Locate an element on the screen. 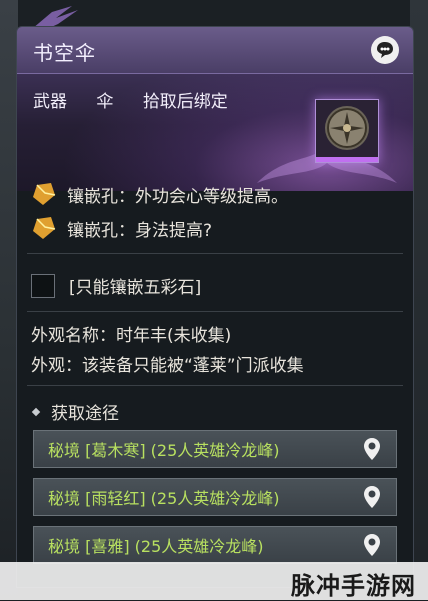  source-item: 秘境 [葛木寒] (25人英雄冷龙峰) is located at coordinates (215, 449).